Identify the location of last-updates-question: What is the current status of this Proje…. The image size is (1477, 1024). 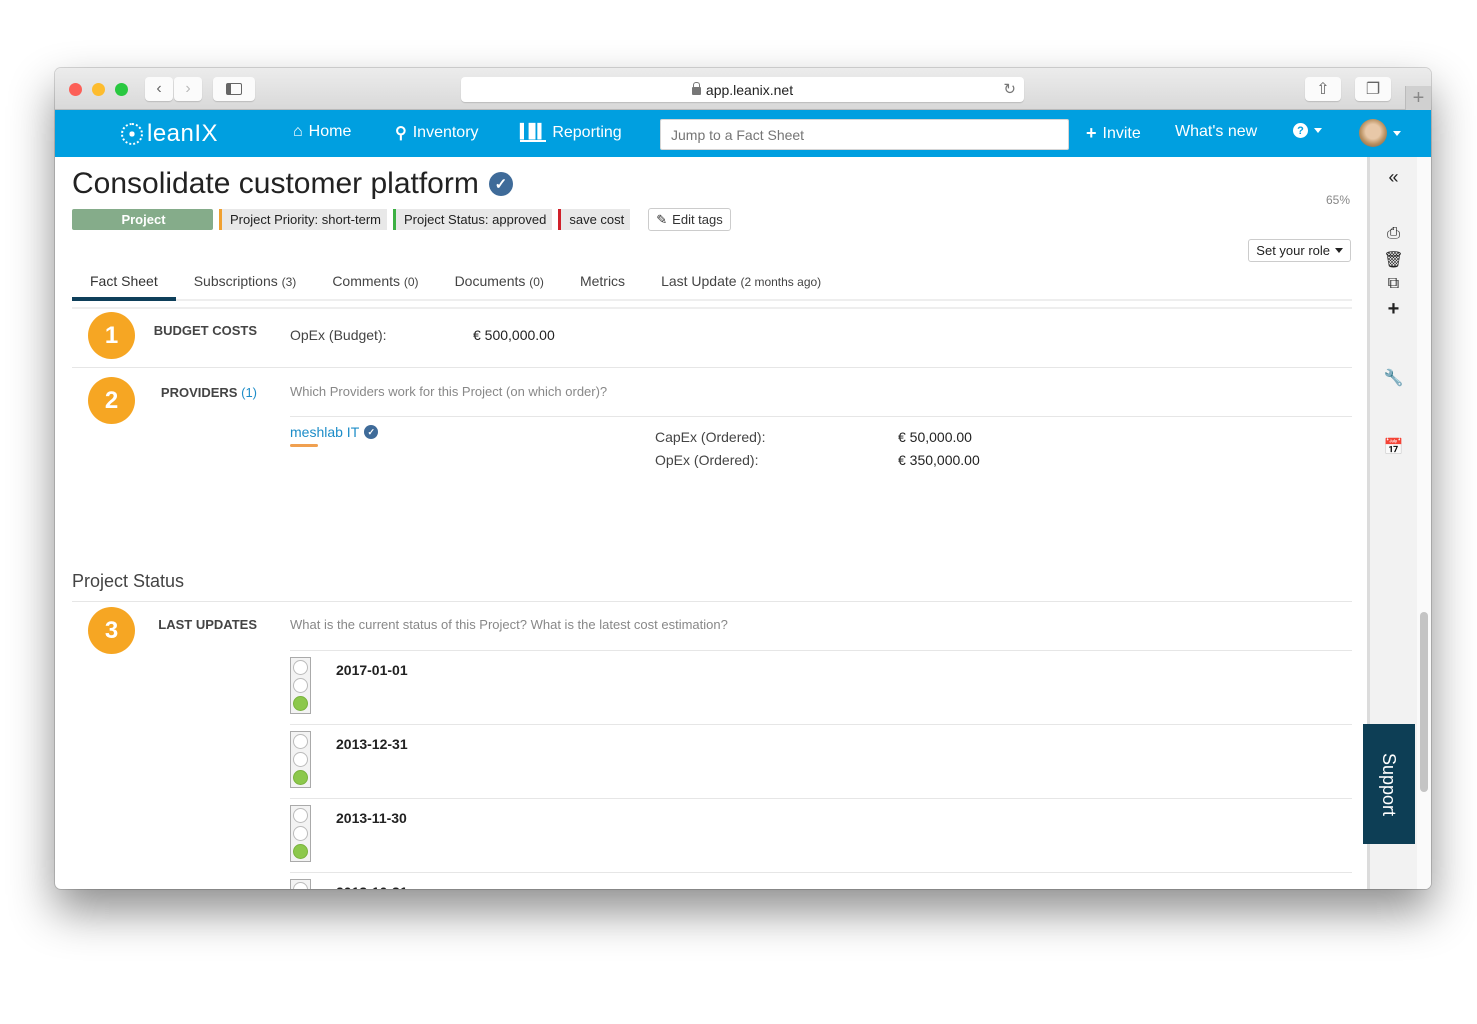
(509, 624).